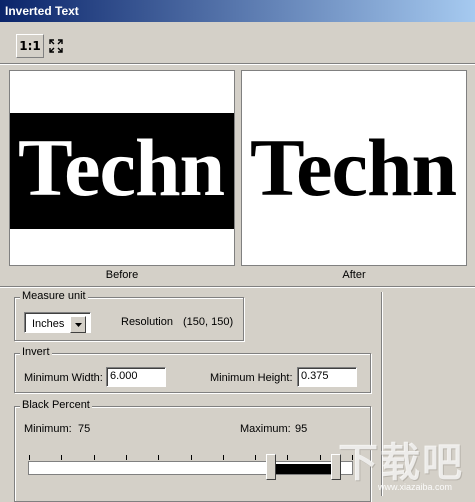  Describe the element at coordinates (48, 324) in the screenshot. I see `measure-unit-value: Inches` at that location.